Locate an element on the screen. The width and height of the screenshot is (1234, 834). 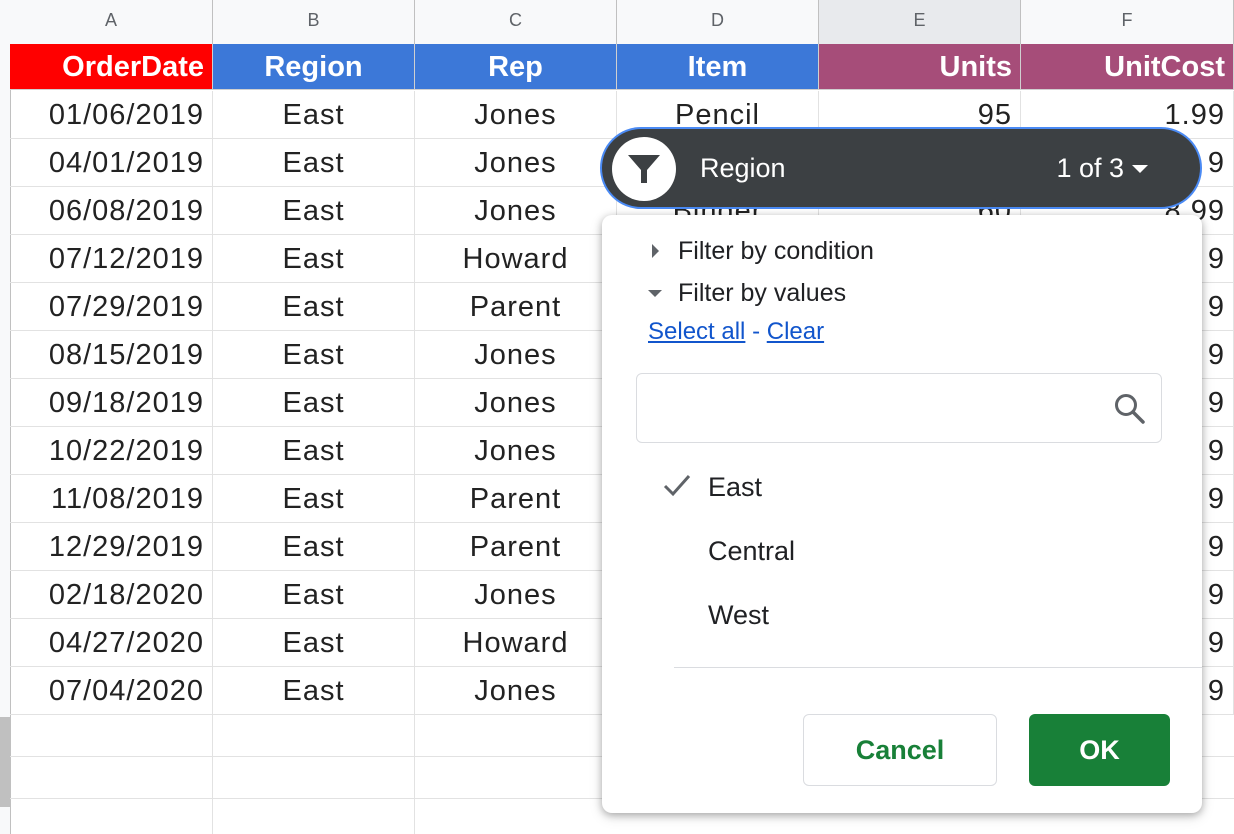
cell-order-date: 07/12/2019 is located at coordinates (111, 259).